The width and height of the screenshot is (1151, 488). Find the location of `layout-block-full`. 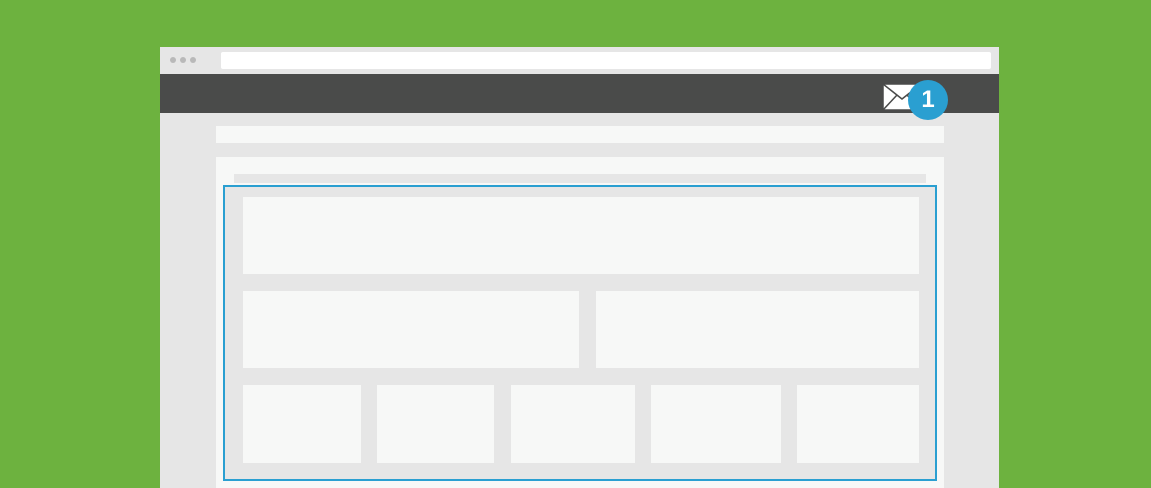

layout-block-full is located at coordinates (581, 235).